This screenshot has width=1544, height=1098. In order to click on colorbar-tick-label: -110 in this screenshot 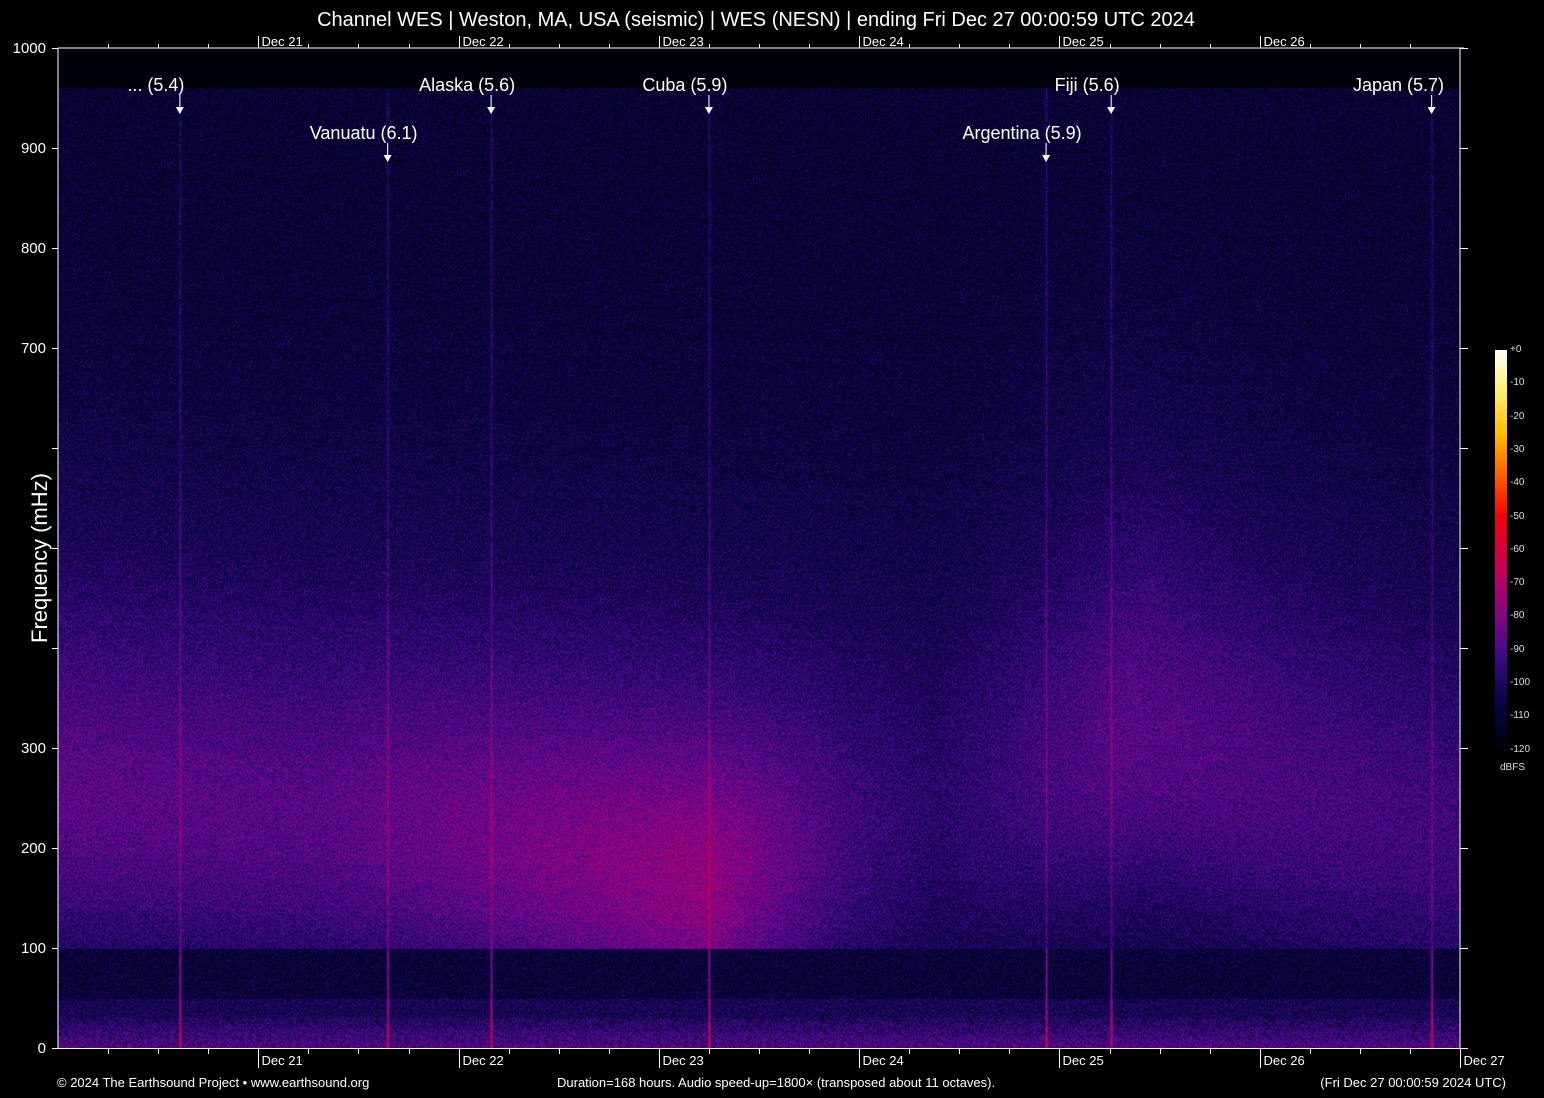, I will do `click(1520, 716)`.